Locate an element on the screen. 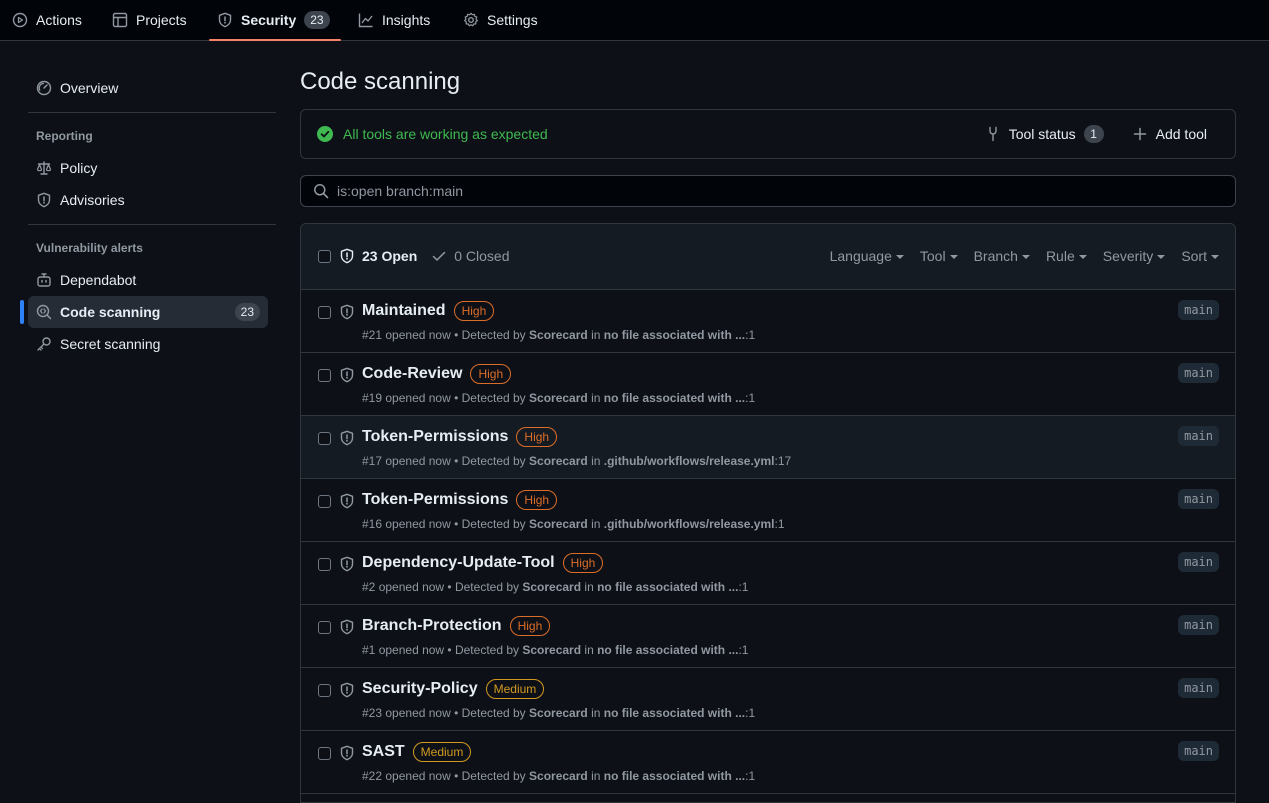 The image size is (1269, 803). filter-label: Rule is located at coordinates (1060, 256).